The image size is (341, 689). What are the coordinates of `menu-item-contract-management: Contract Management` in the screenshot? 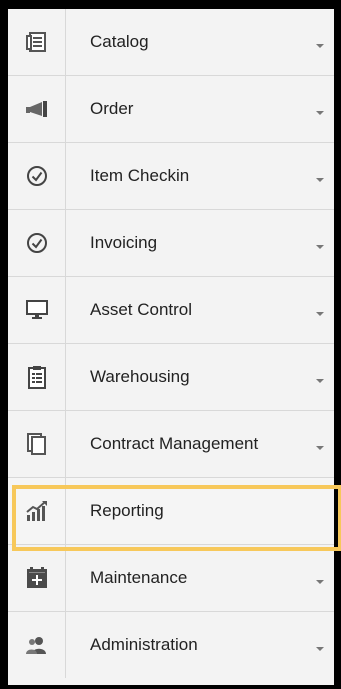 It's located at (171, 444).